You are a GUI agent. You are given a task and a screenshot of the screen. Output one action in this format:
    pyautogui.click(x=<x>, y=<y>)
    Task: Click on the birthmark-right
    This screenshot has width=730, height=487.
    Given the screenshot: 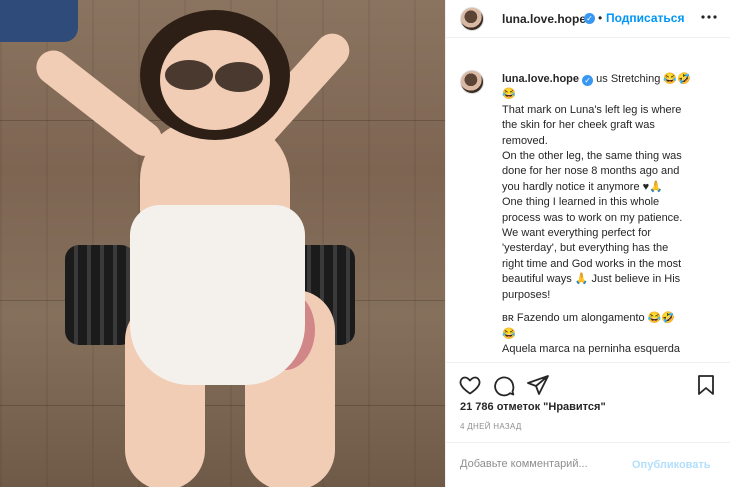 What is the action you would take?
    pyautogui.click(x=239, y=77)
    